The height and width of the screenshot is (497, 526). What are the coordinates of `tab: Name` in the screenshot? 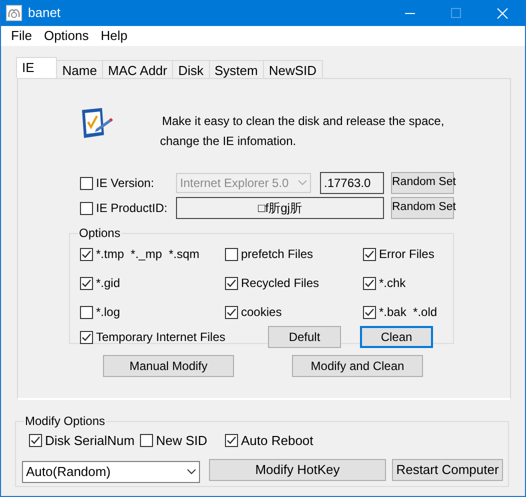 It's located at (79, 69).